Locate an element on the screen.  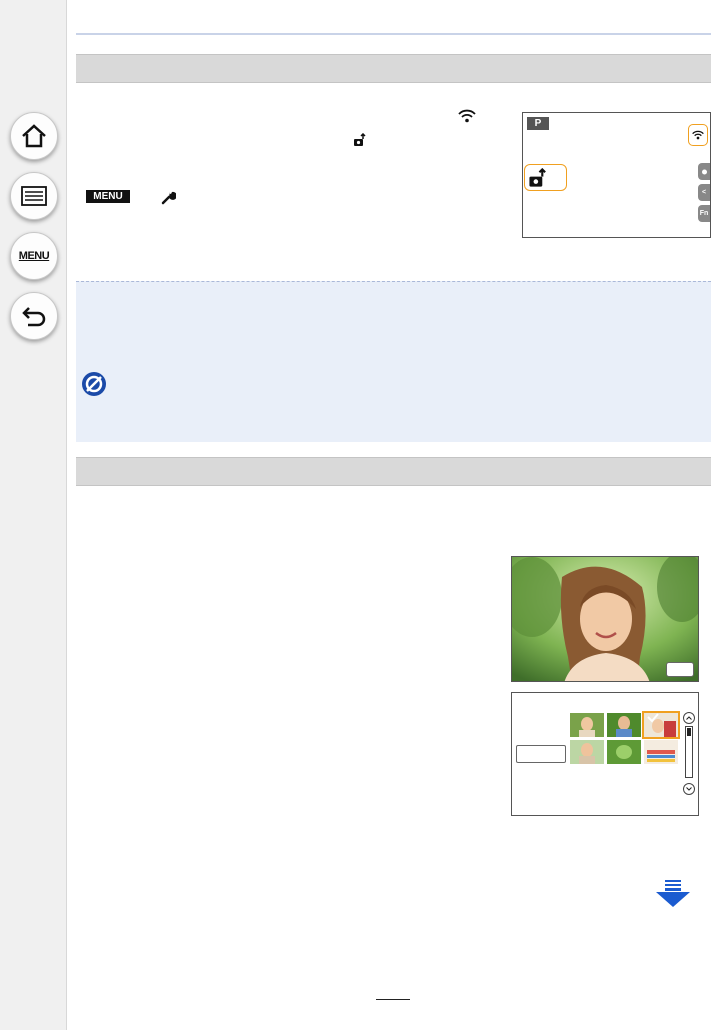
page-number-rule is located at coordinates (393, 999).